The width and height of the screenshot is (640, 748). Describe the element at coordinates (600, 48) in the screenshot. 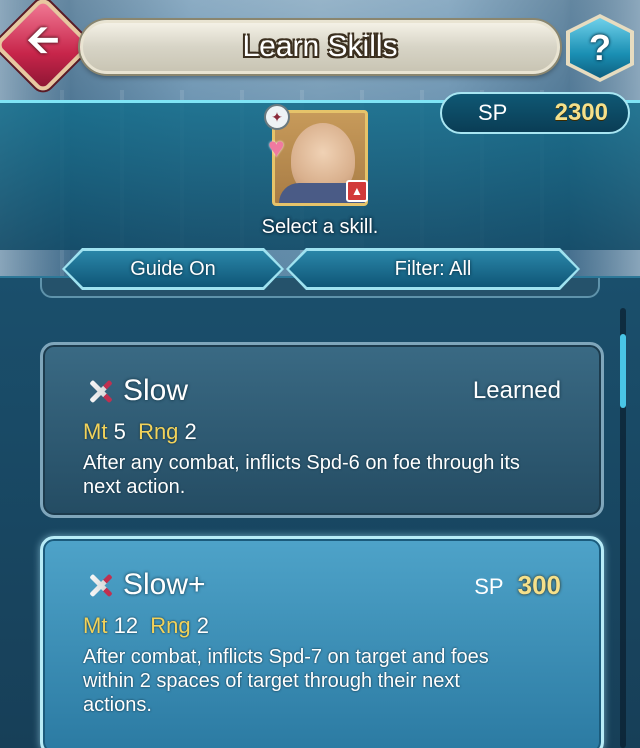

I see `question-mark-icon: ?` at that location.